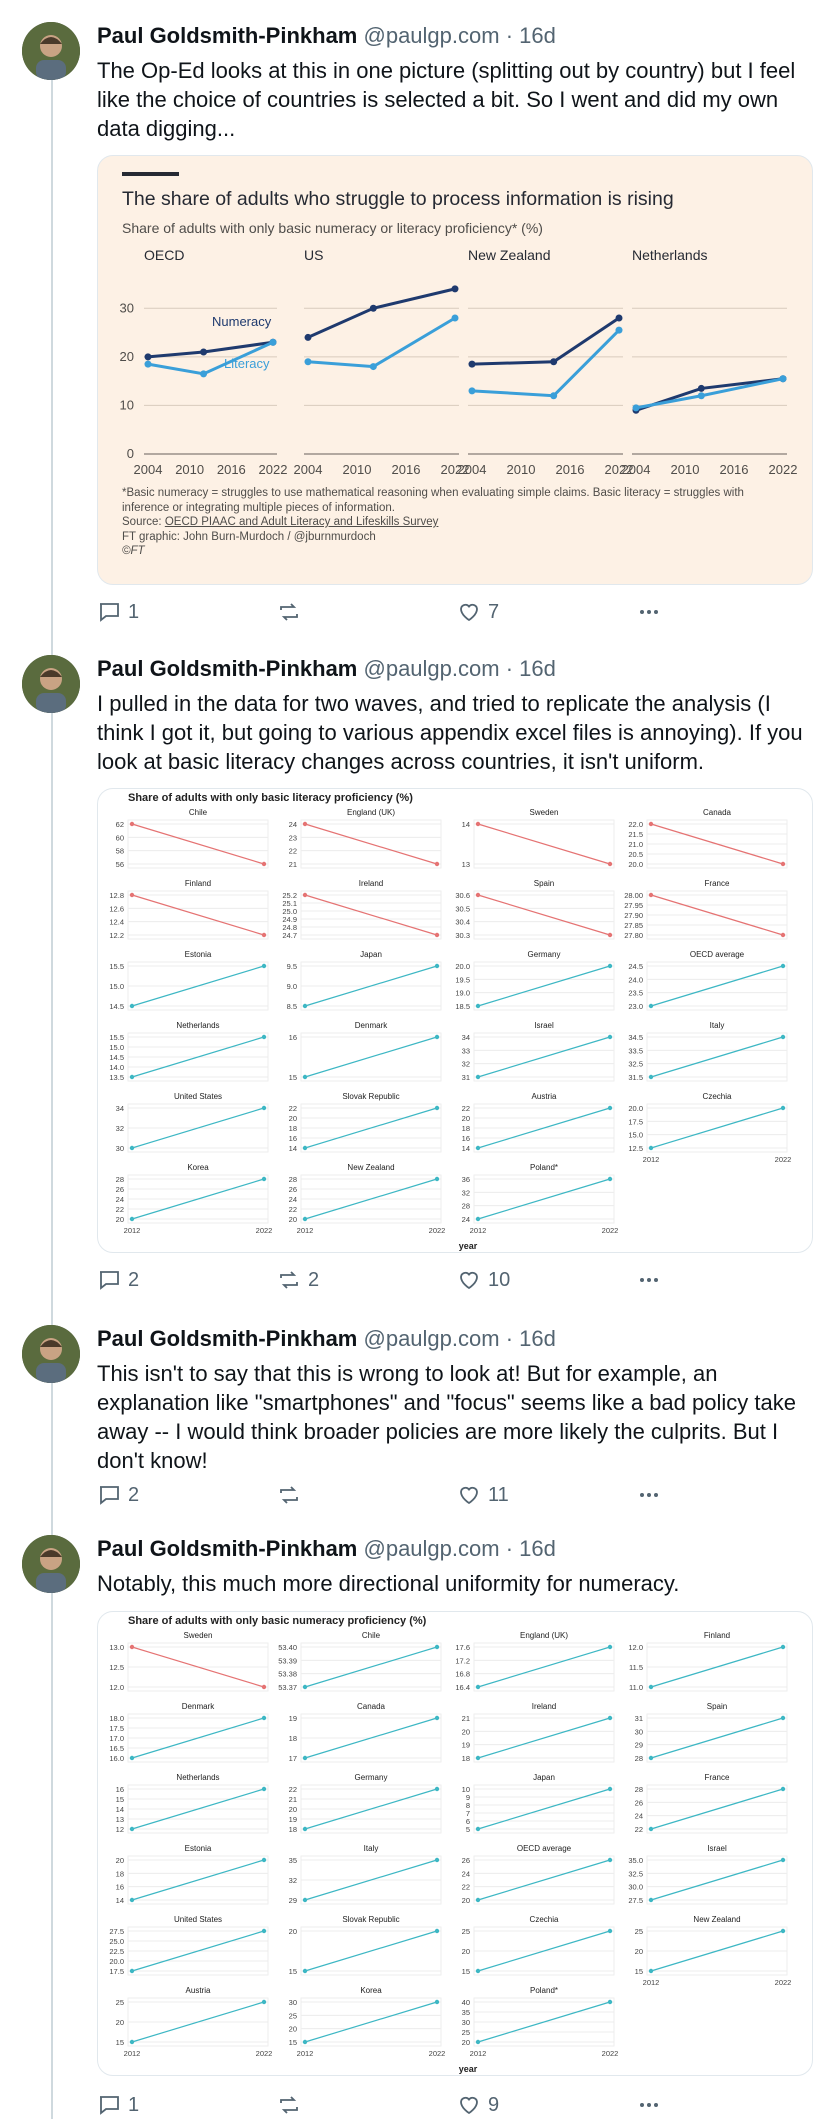 The height and width of the screenshot is (2120, 837). I want to click on y-tick-label: 35, so click(466, 2012).